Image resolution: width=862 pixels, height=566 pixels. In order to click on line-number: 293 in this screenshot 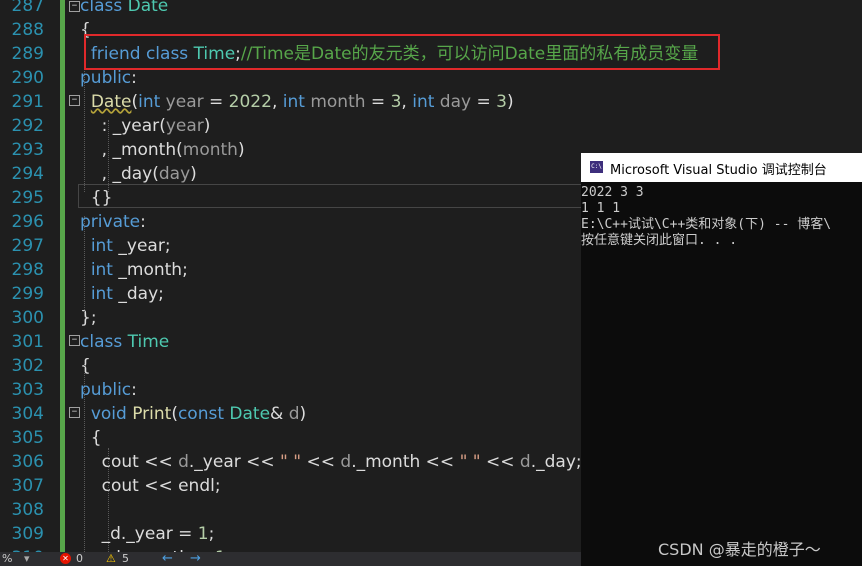, I will do `click(27, 150)`.